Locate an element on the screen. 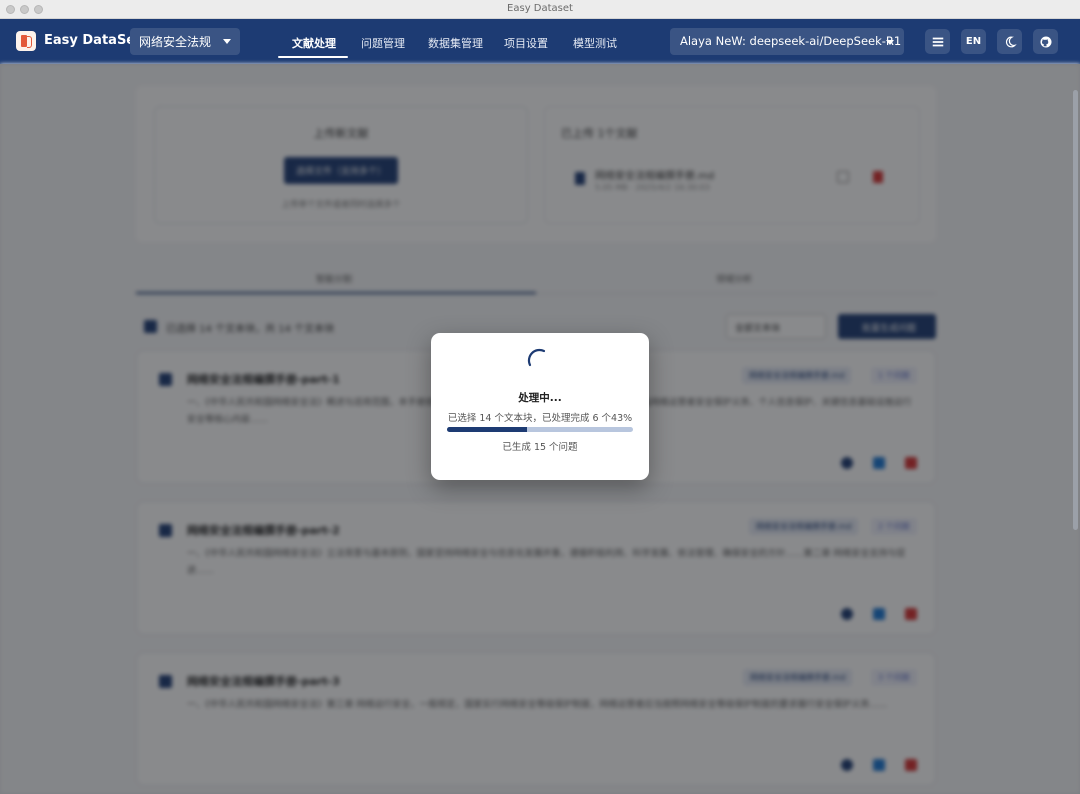 Image resolution: width=1080 pixels, height=794 pixels. model-select-value: Alaya NeW: deepseek-ai/DeepSeek-R1 is located at coordinates (791, 41).